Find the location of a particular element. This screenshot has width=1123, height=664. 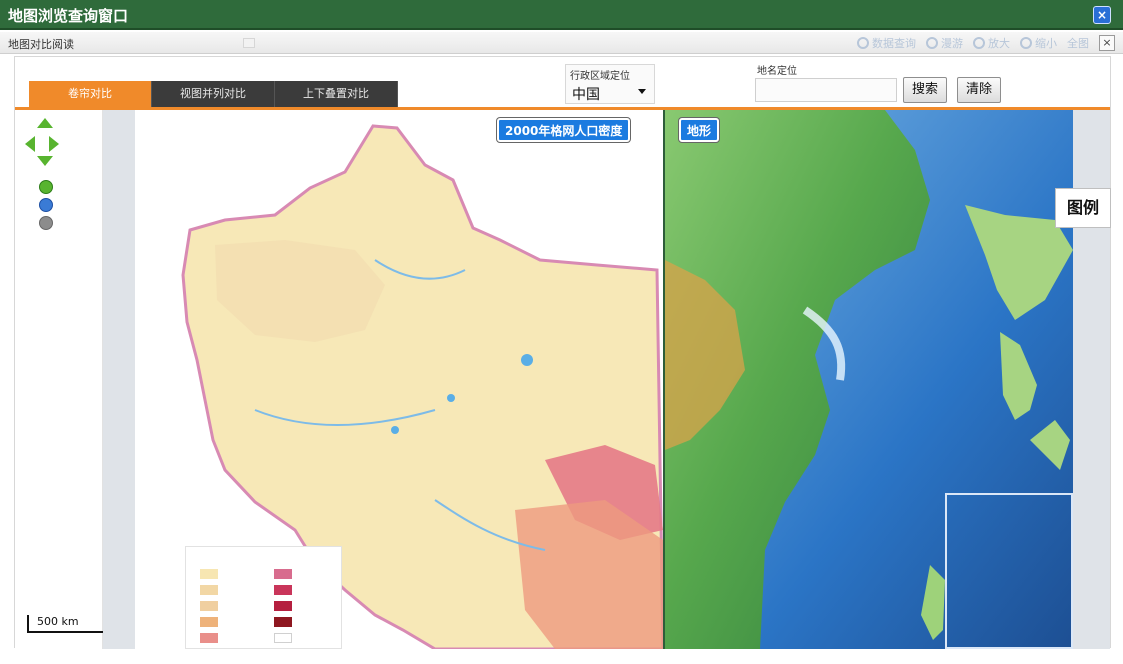

toolbar-item-data-query: 数据查询 is located at coordinates (886, 43).